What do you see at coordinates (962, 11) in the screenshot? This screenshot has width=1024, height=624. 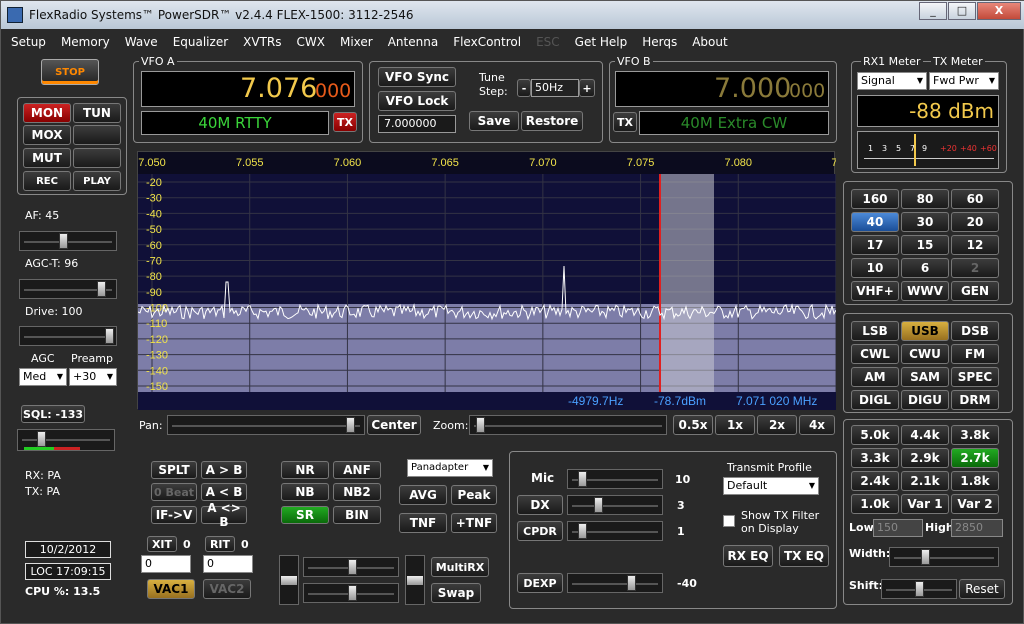 I see `maximize-button: □` at bounding box center [962, 11].